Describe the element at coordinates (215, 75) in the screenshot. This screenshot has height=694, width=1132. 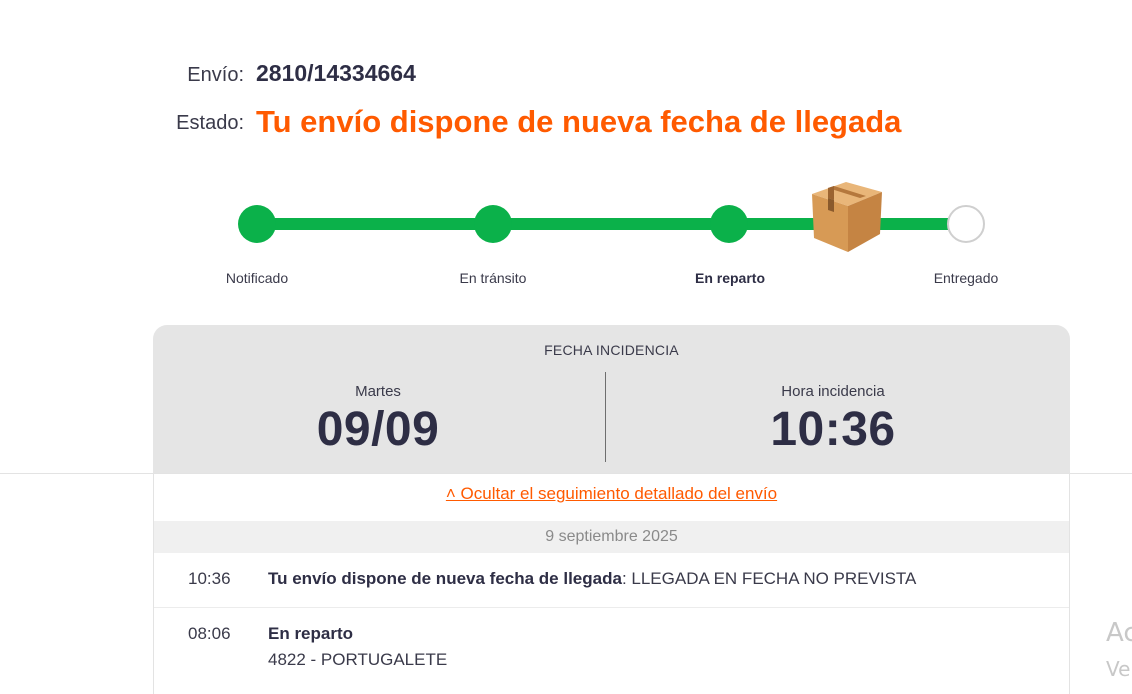
I see `envio-label: Envío:` at that location.